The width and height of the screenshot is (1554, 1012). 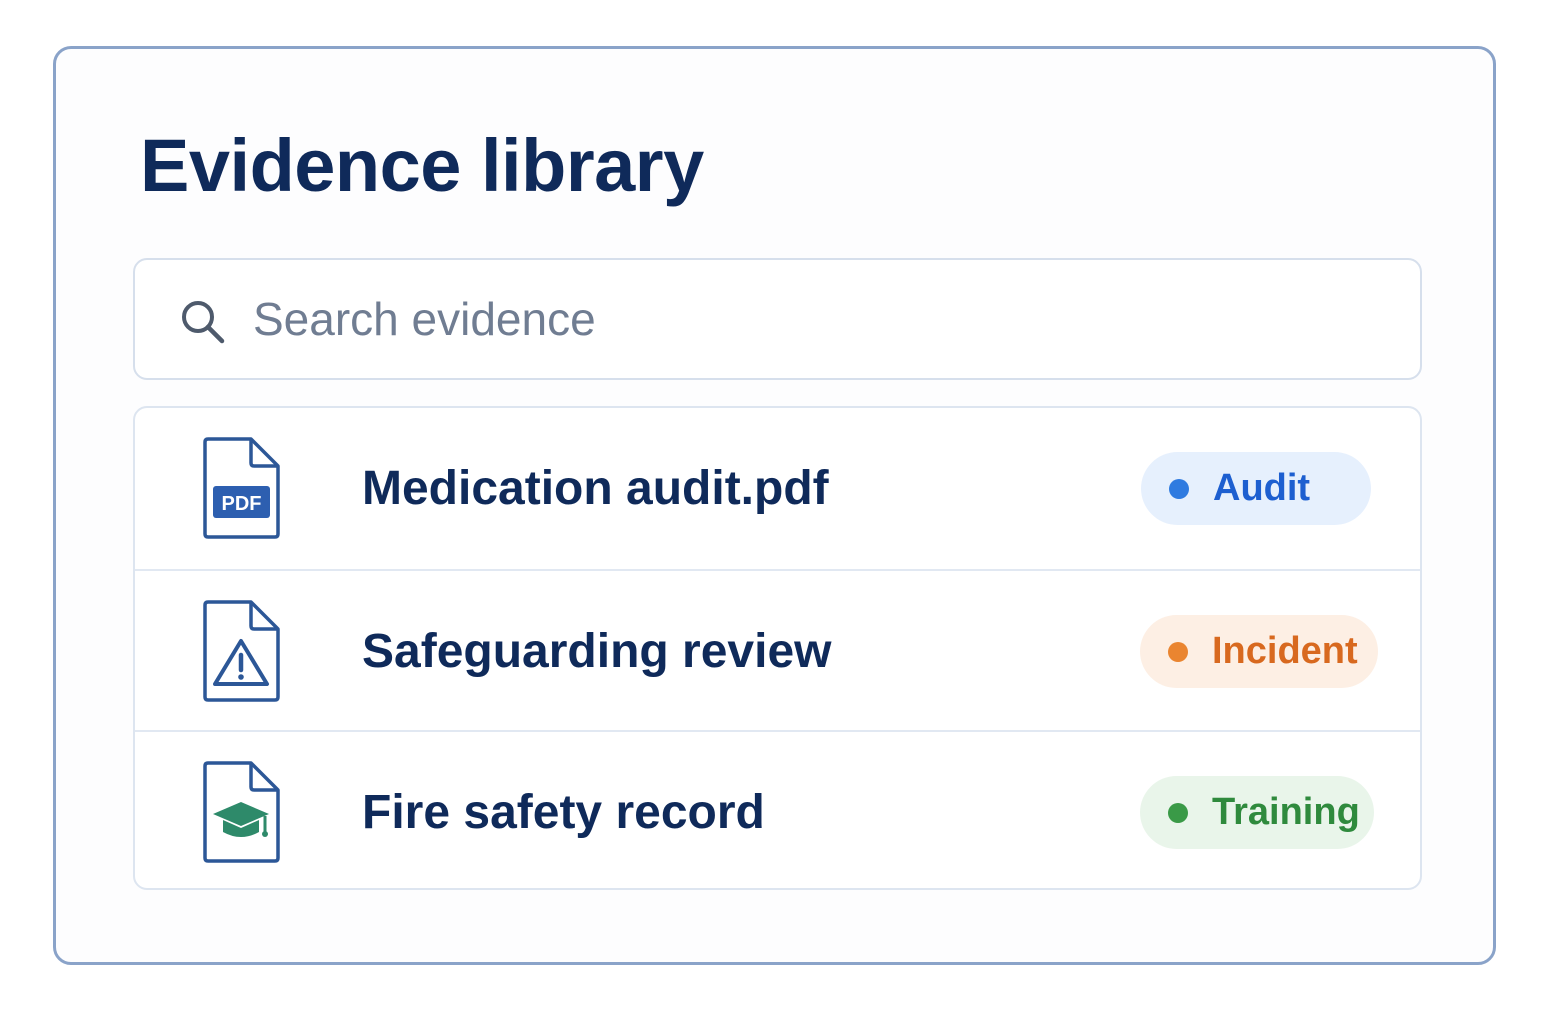 What do you see at coordinates (242, 504) in the screenshot?
I see `pdf-icon-label: PDF` at bounding box center [242, 504].